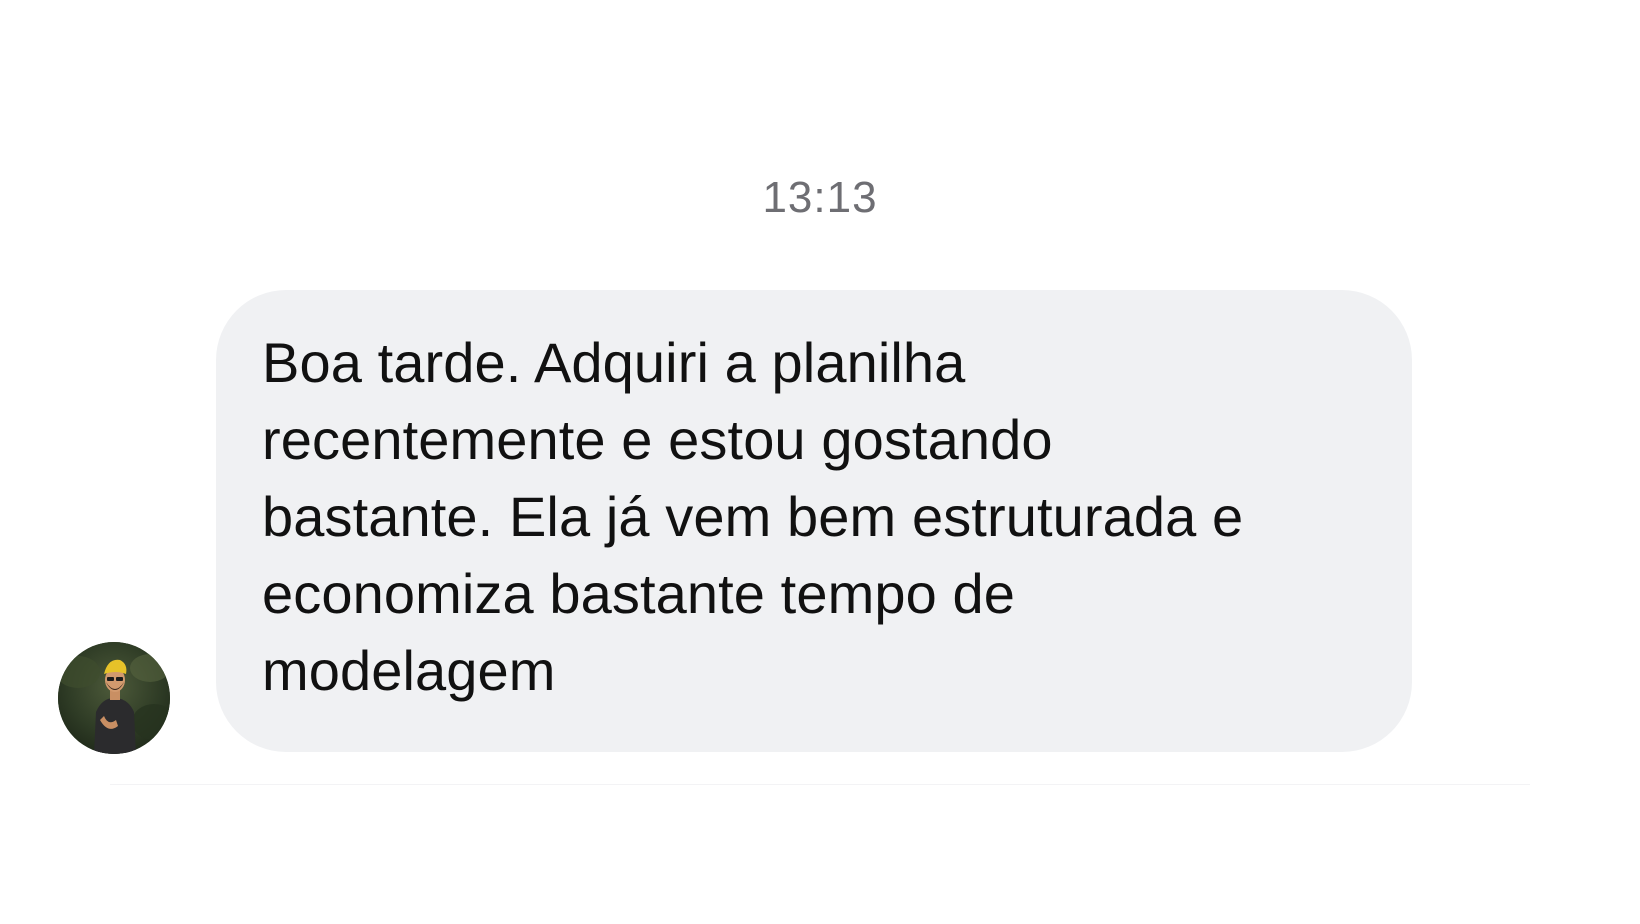 This screenshot has width=1640, height=924. What do you see at coordinates (820, 784) in the screenshot?
I see `divider` at bounding box center [820, 784].